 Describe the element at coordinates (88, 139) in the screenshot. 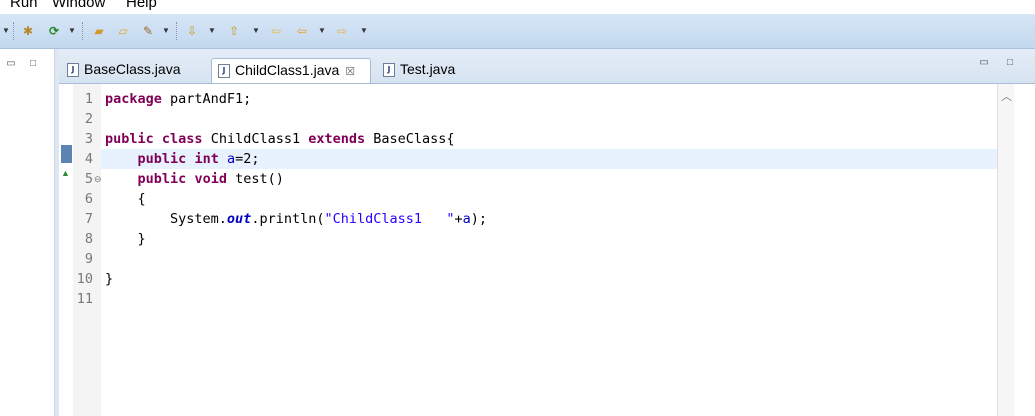

I see `line-number: 3` at that location.